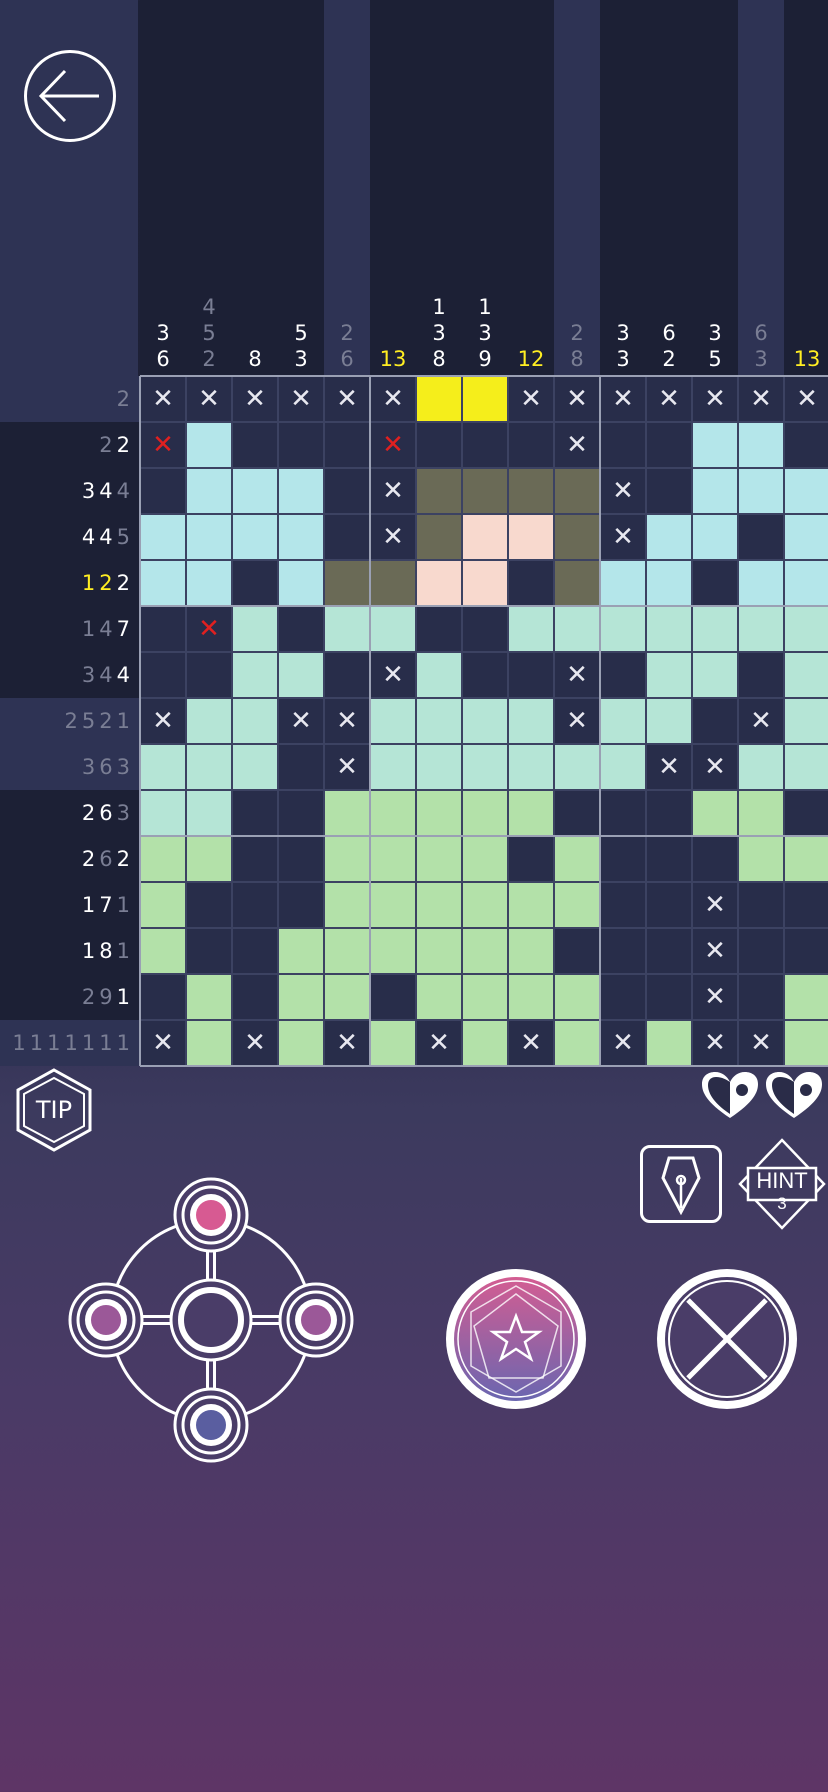 The width and height of the screenshot is (828, 1792). What do you see at coordinates (70, 96) in the screenshot?
I see `back-button` at bounding box center [70, 96].